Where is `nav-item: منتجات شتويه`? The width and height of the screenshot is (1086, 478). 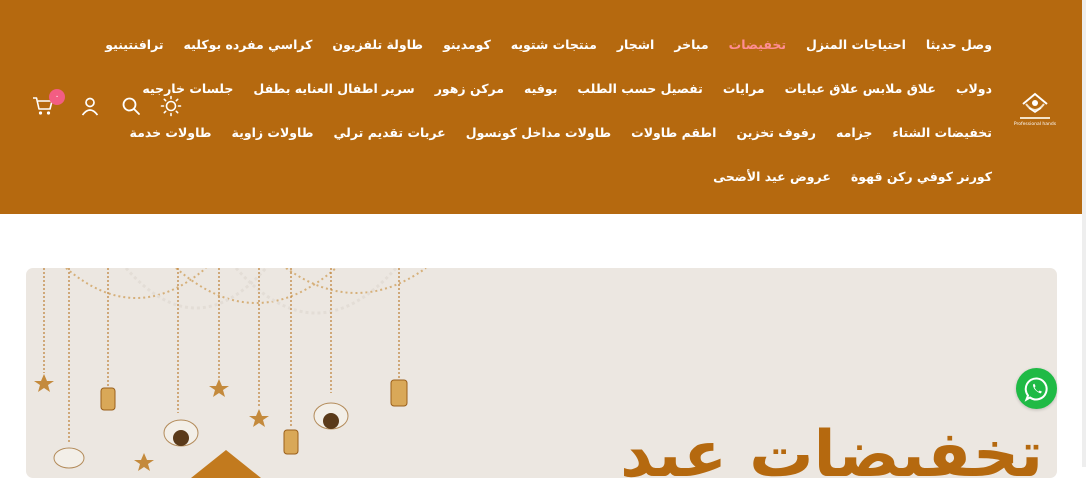
nav-item: منتجات شتويه is located at coordinates (554, 44).